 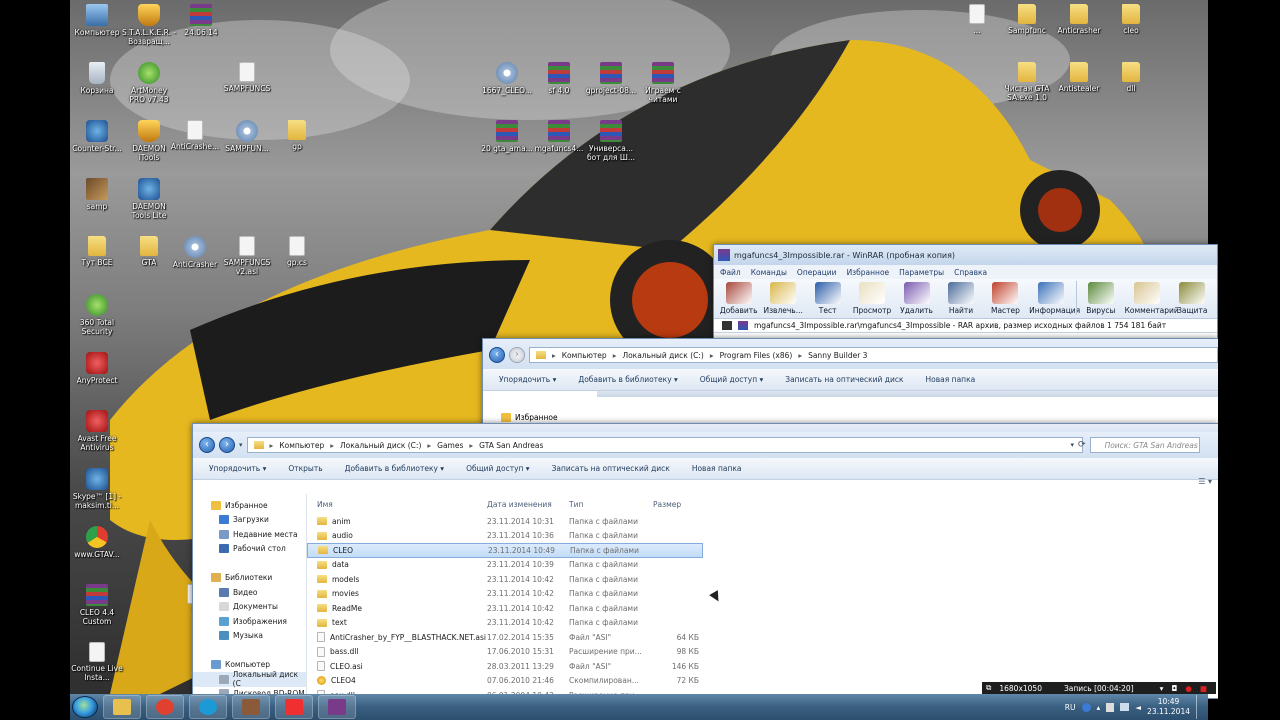 What do you see at coordinates (294, 707) in the screenshot?
I see `taskbar-button-yandex` at bounding box center [294, 707].